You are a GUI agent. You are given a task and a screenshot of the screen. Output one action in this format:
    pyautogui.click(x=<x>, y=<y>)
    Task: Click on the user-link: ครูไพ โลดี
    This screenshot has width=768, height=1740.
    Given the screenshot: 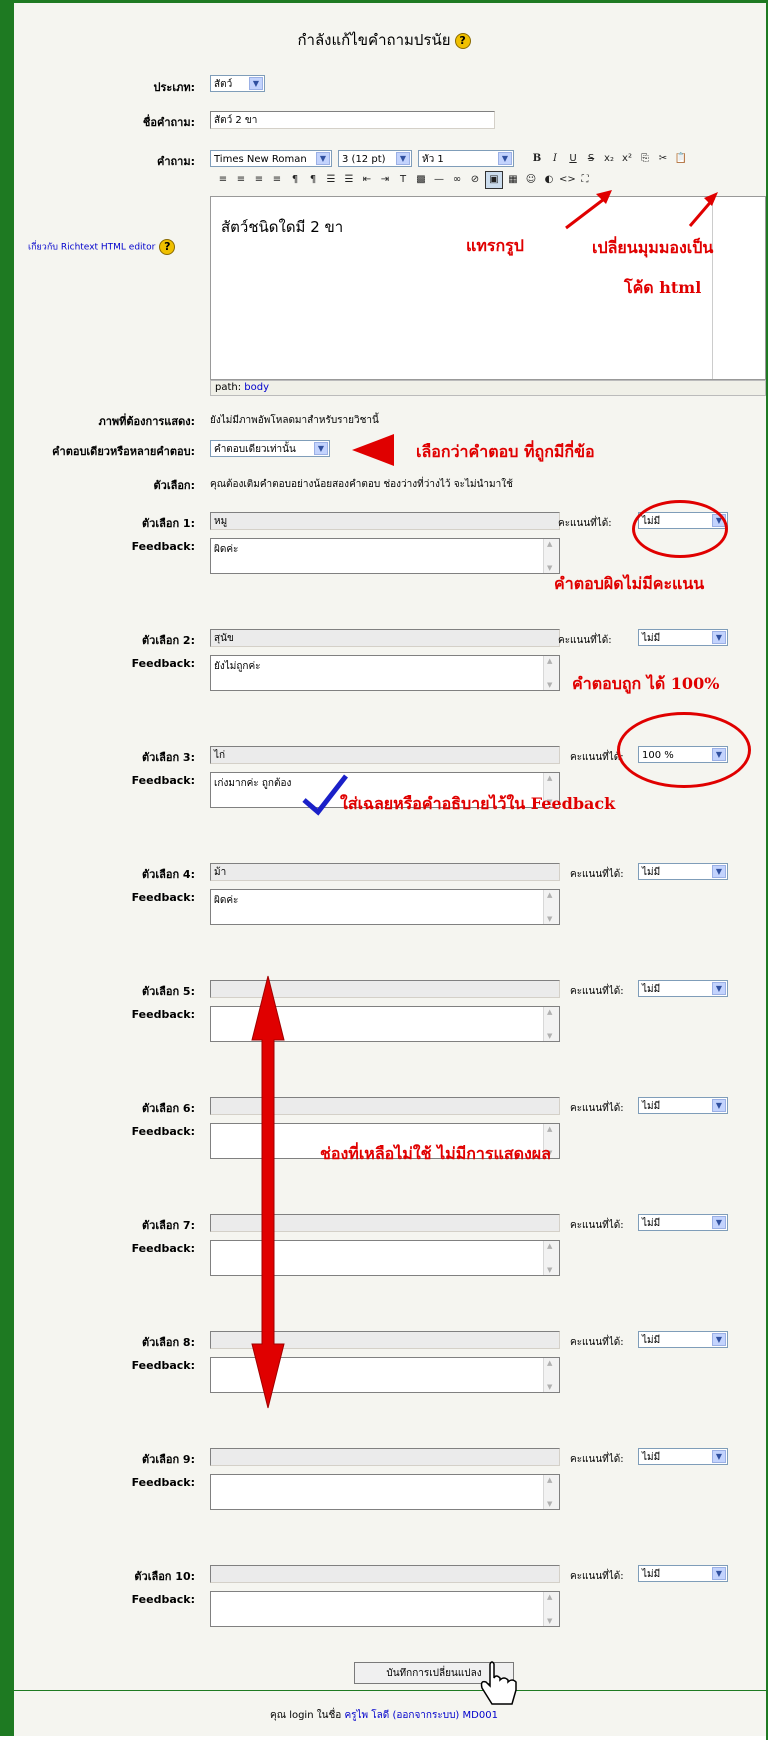 What is the action you would take?
    pyautogui.click(x=366, y=1715)
    